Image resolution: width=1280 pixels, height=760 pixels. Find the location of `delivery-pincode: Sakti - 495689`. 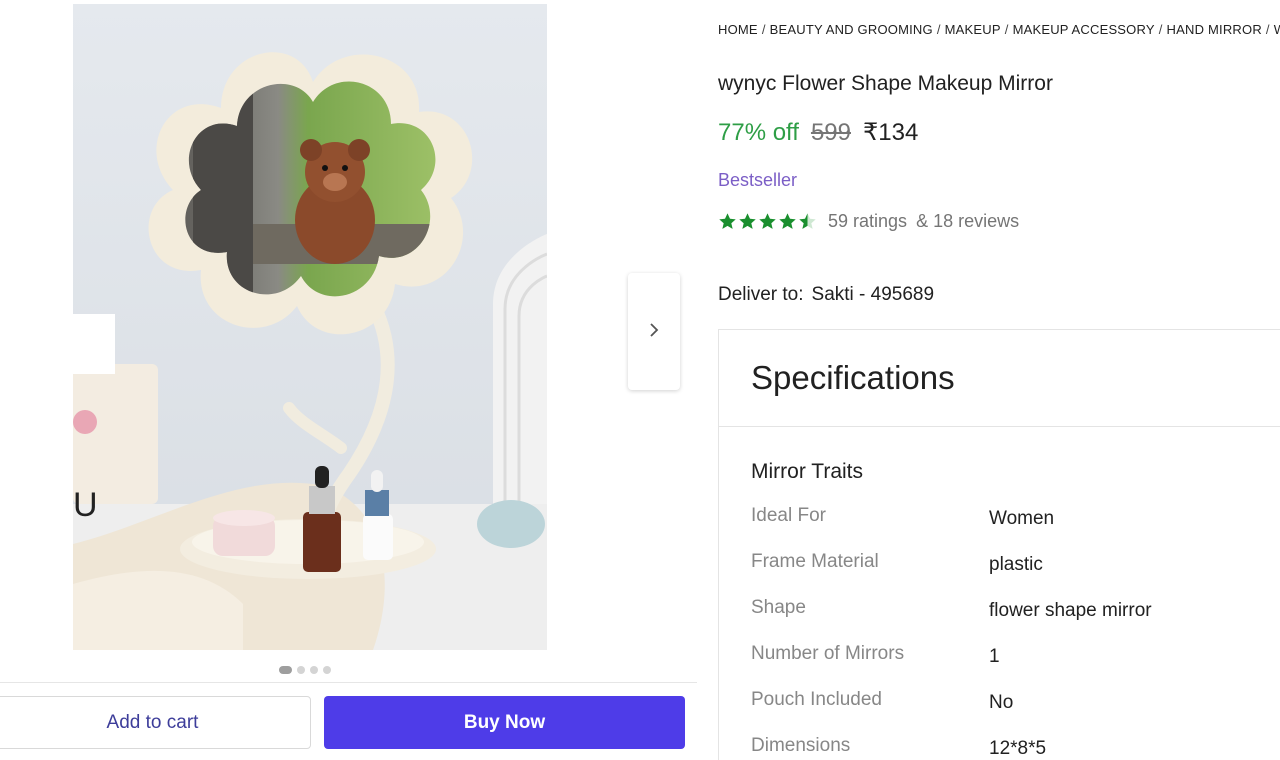

delivery-pincode: Sakti - 495689 is located at coordinates (873, 294).